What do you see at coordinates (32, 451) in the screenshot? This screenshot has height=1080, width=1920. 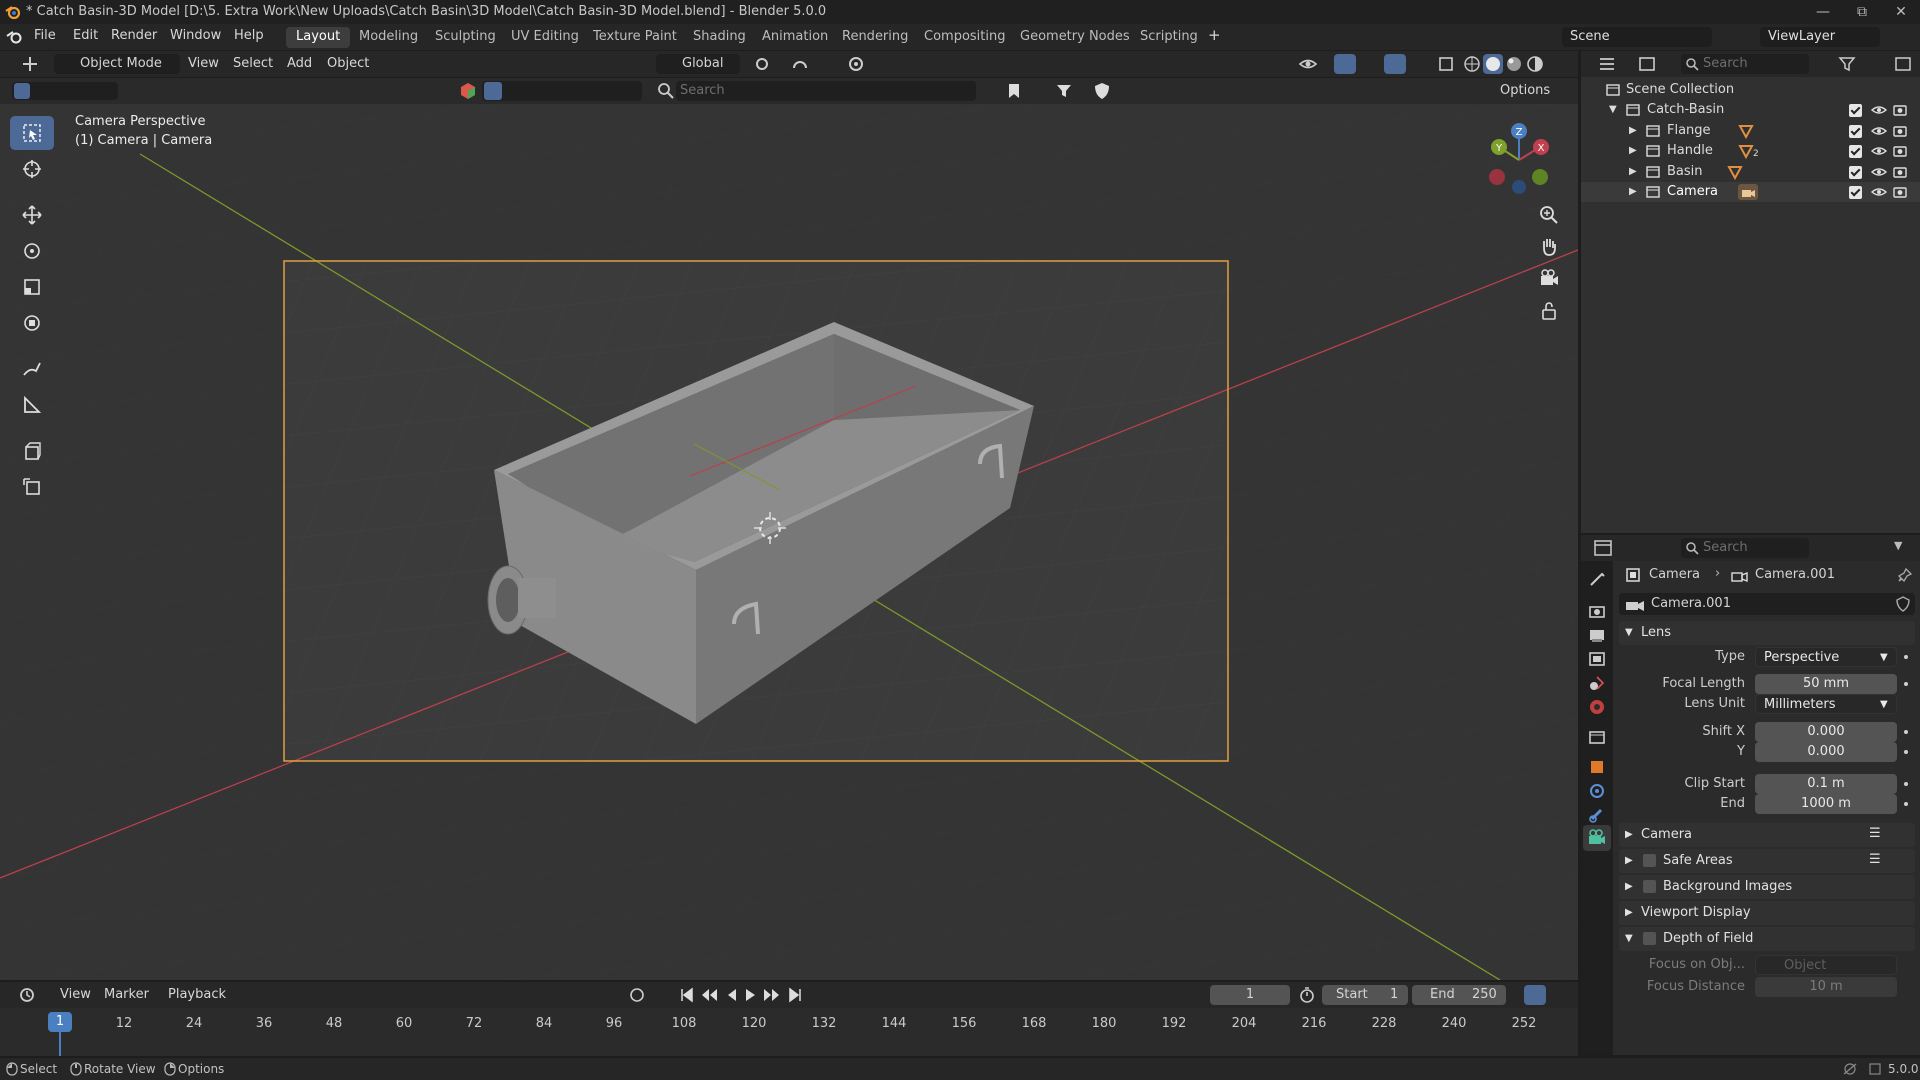 I see `add-cube-tool` at bounding box center [32, 451].